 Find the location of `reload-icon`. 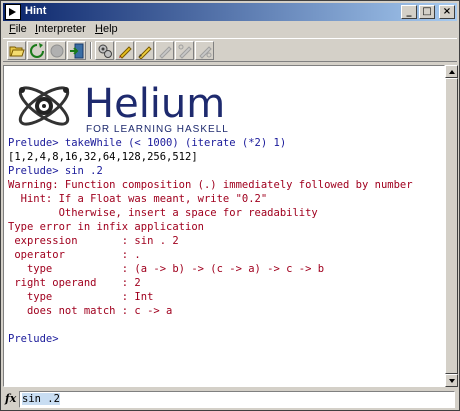

reload-icon is located at coordinates (37, 50).